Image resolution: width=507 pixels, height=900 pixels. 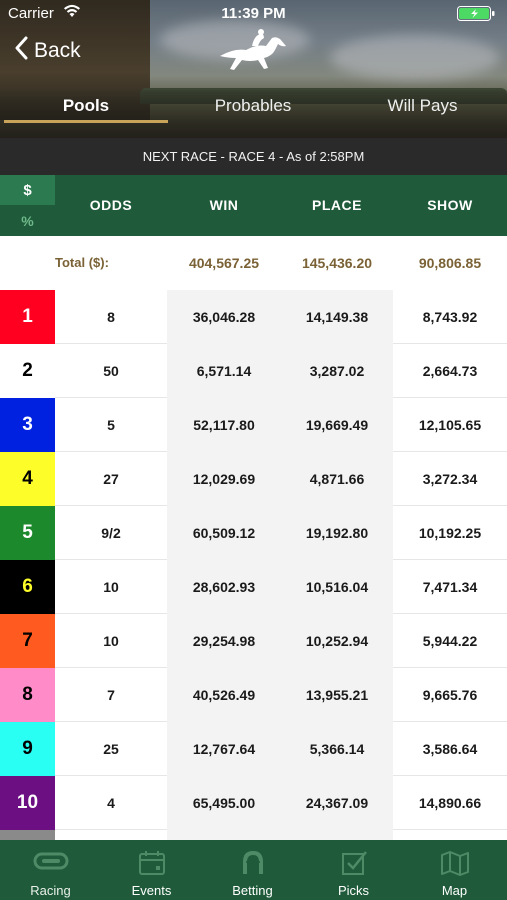 What do you see at coordinates (111, 371) in the screenshot?
I see `cell-odds: 50` at bounding box center [111, 371].